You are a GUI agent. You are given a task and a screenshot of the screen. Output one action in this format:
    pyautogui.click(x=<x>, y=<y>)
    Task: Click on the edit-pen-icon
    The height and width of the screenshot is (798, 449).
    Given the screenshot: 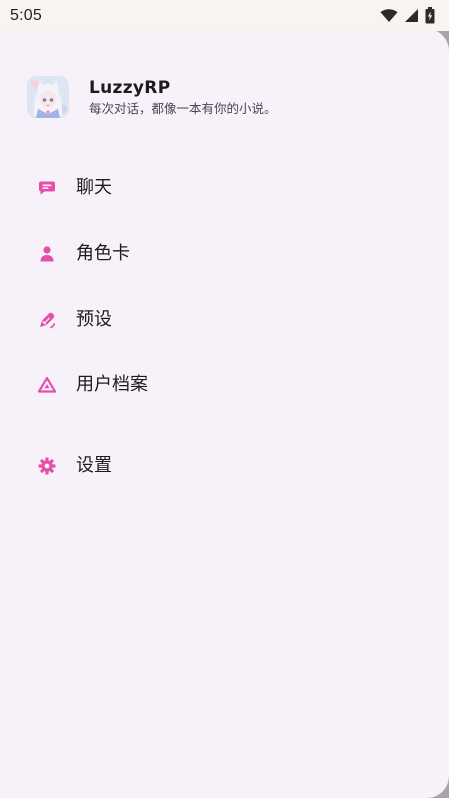 What is the action you would take?
    pyautogui.click(x=47, y=320)
    